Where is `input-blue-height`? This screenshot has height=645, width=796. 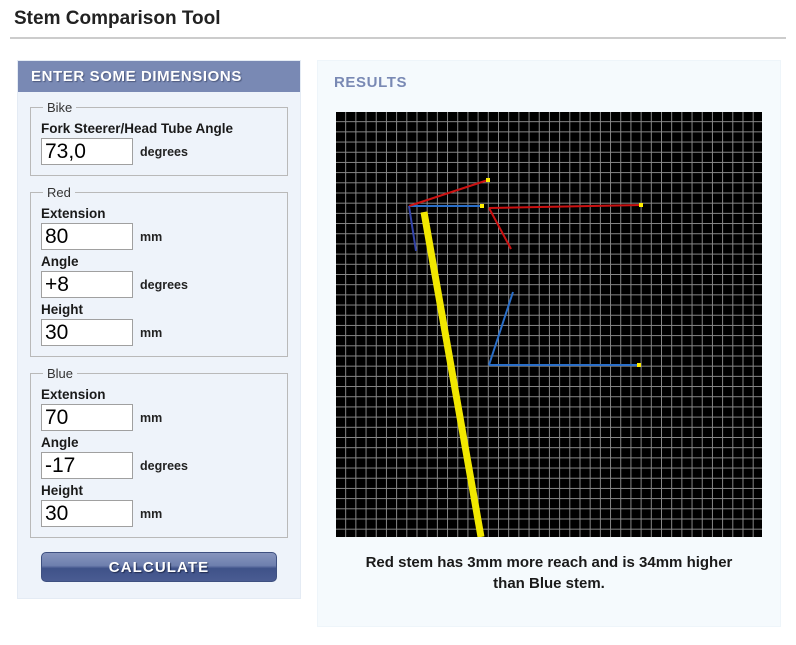 input-blue-height is located at coordinates (87, 513).